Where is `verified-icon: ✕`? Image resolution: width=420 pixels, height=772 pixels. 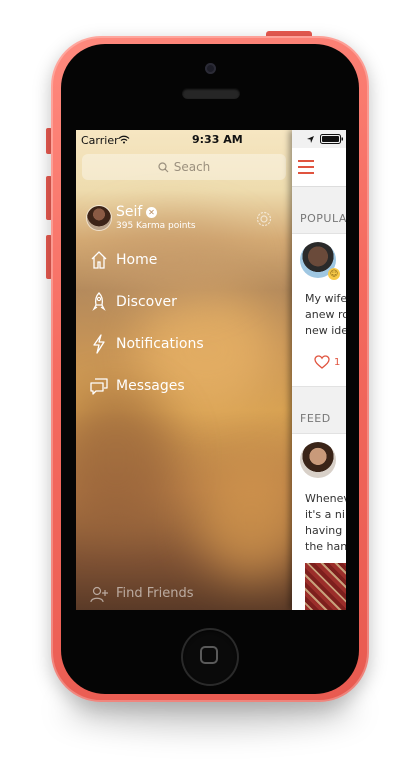
verified-icon: ✕ is located at coordinates (151, 212).